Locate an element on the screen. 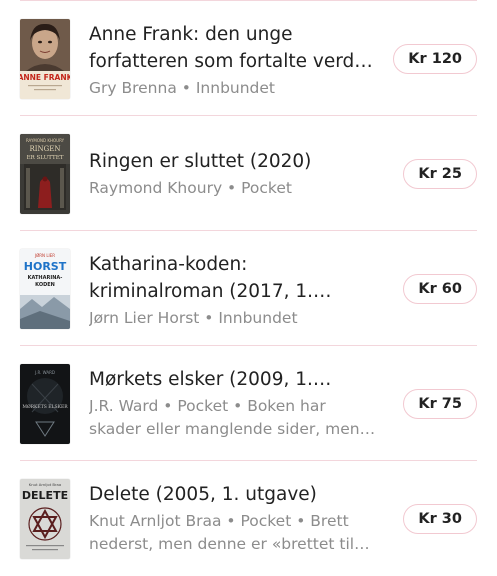 This screenshot has height=576, width=497. book-cover-image: JØRN LIER HORST KATHARINA- KODEN is located at coordinates (45, 289).